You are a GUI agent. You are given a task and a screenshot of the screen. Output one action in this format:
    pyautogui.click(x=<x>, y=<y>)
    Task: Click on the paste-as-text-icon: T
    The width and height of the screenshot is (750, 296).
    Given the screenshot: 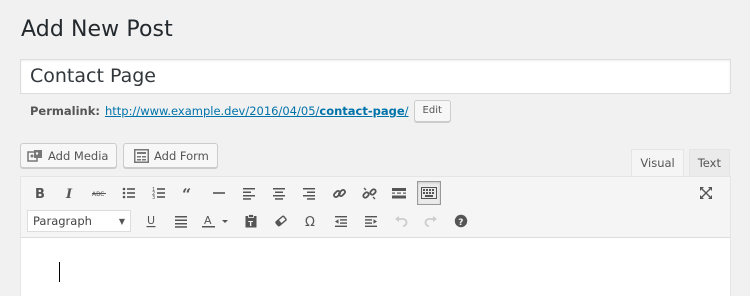 What is the action you would take?
    pyautogui.click(x=251, y=221)
    